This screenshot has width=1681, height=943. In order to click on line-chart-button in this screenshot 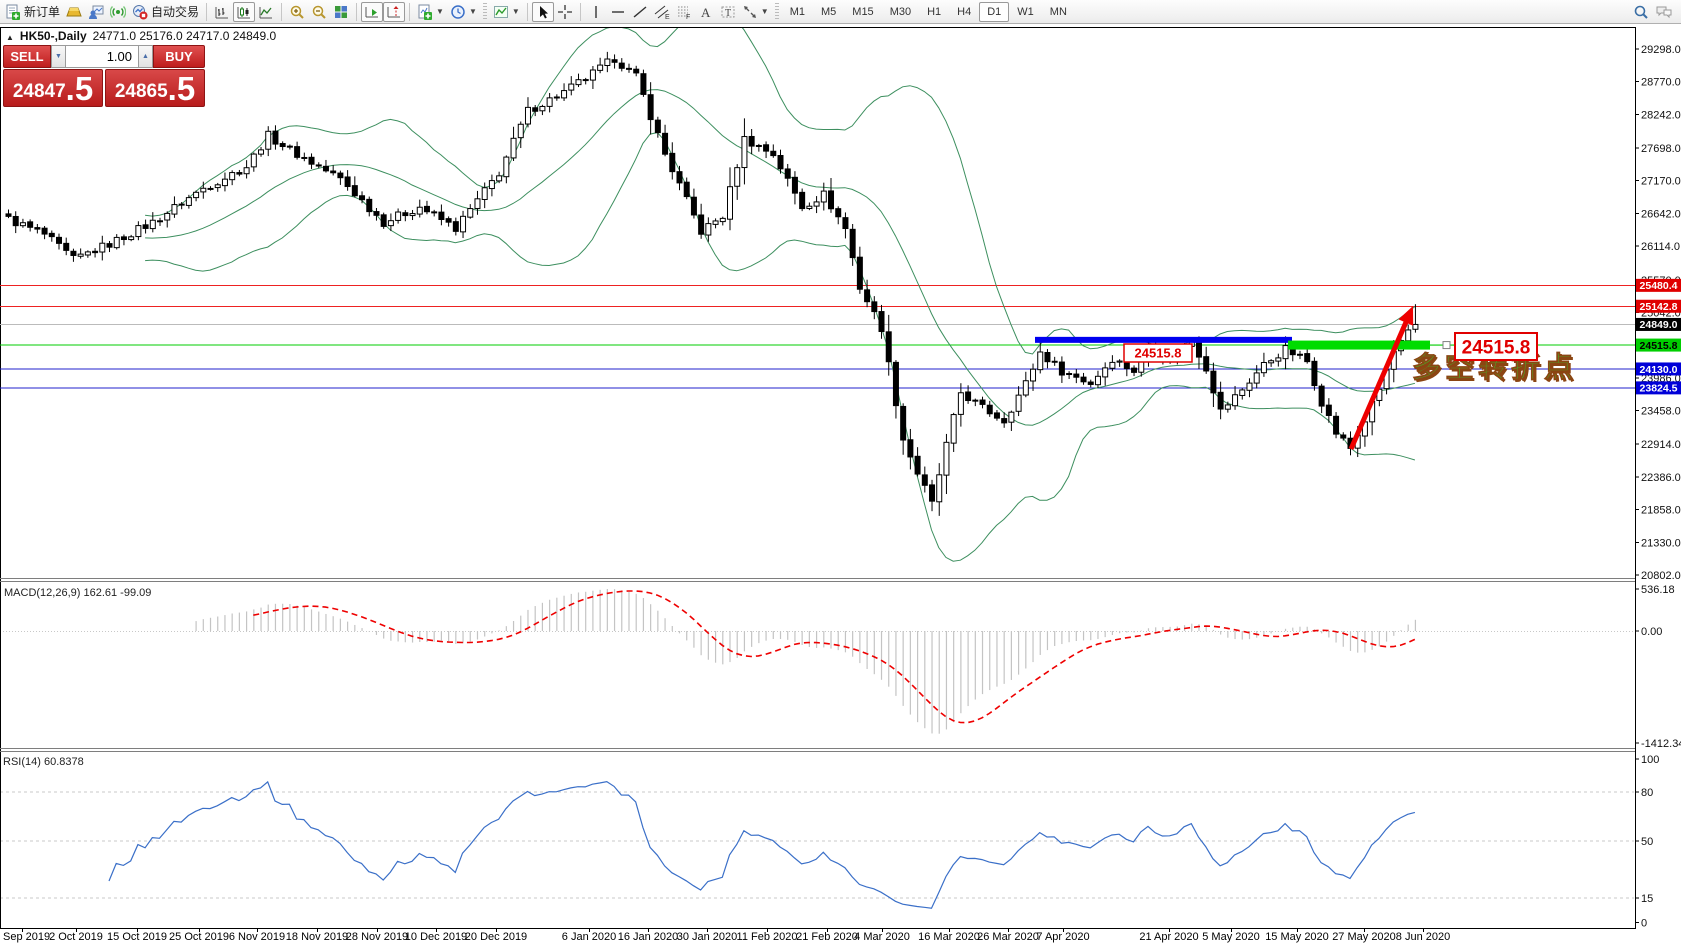, I will do `click(266, 12)`.